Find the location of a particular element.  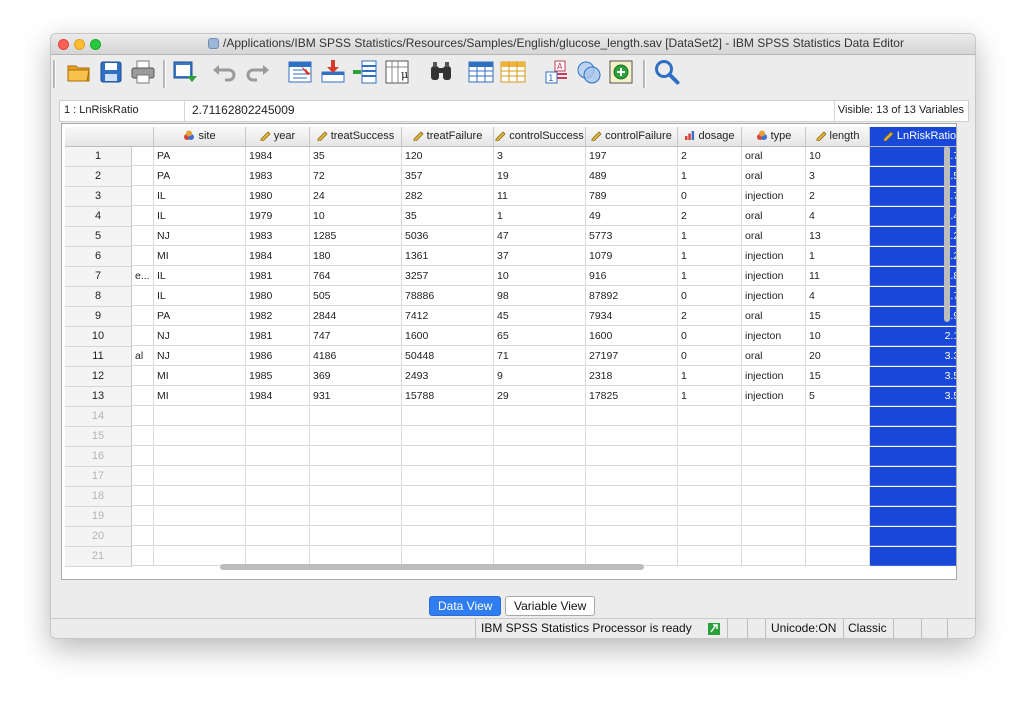

search-icon is located at coordinates (667, 72).